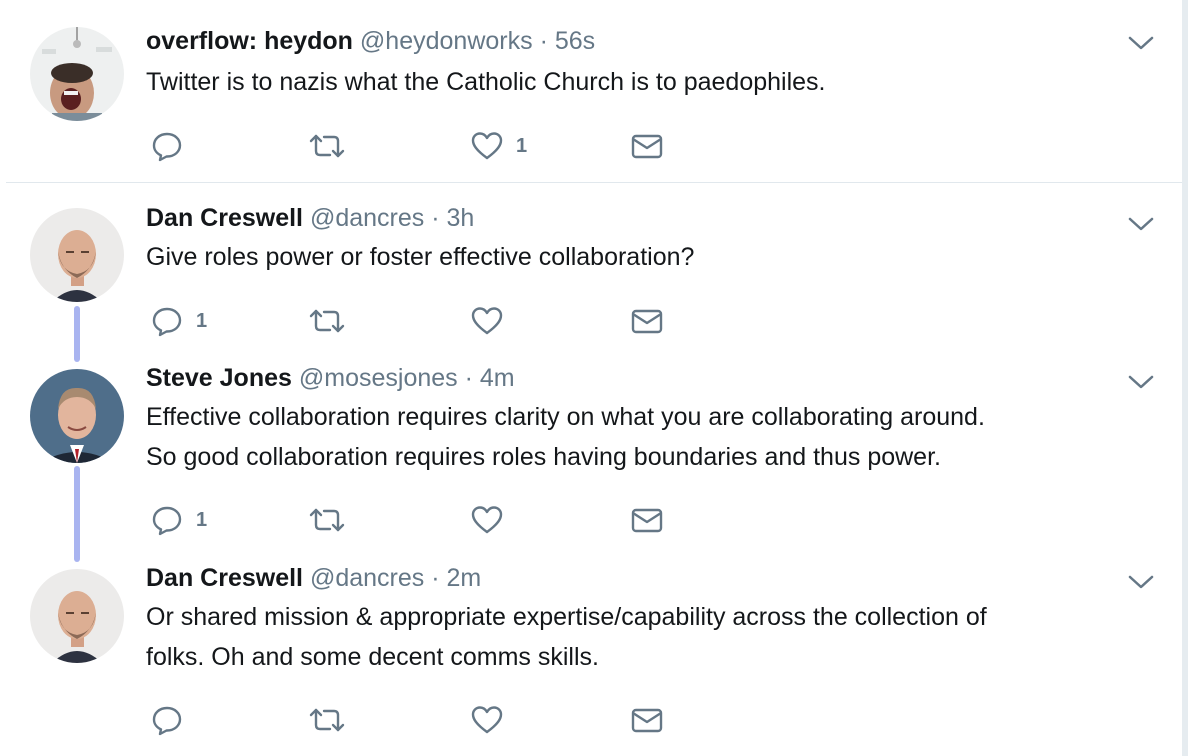 This screenshot has height=756, width=1188. What do you see at coordinates (461, 218) in the screenshot?
I see `timestamp: 3h` at bounding box center [461, 218].